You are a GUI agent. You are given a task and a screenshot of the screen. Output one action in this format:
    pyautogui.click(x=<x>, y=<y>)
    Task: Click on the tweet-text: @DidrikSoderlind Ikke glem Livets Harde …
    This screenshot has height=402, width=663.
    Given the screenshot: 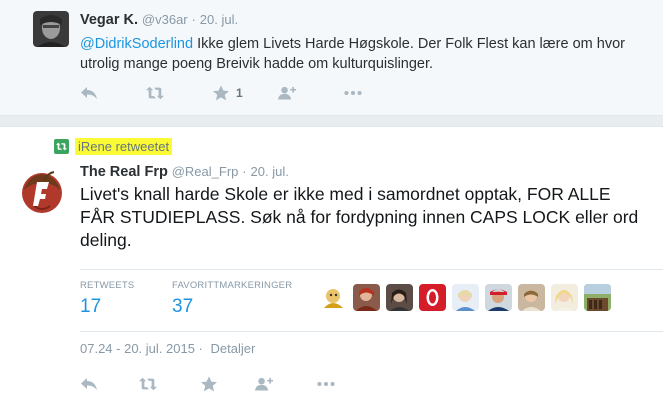 What is the action you would take?
    pyautogui.click(x=365, y=54)
    